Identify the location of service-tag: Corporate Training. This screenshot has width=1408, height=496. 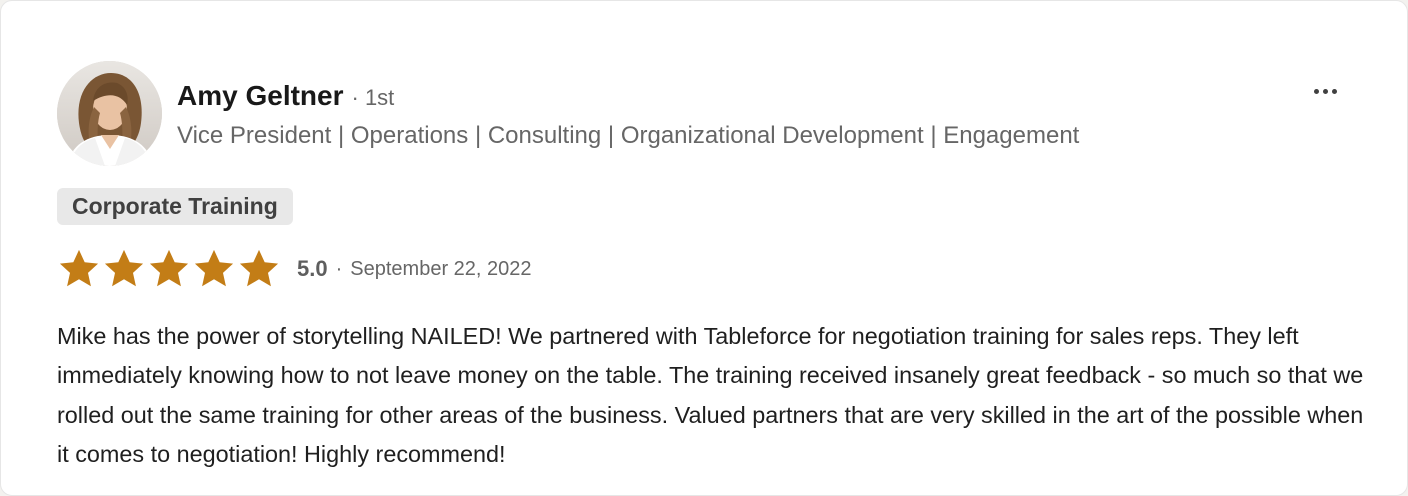
(175, 206).